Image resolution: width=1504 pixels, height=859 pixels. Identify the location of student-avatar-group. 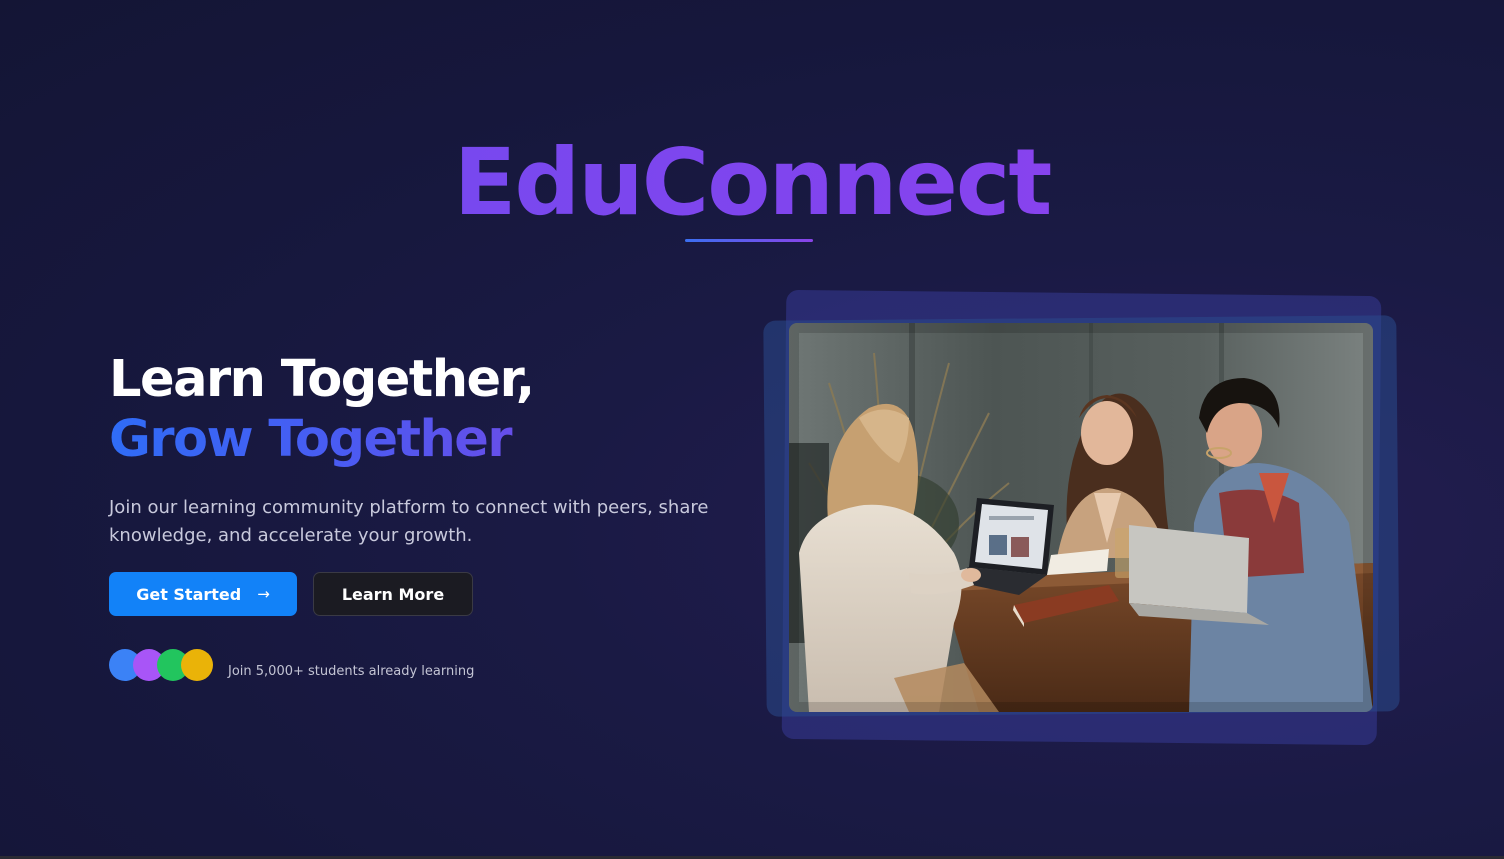
(164, 666).